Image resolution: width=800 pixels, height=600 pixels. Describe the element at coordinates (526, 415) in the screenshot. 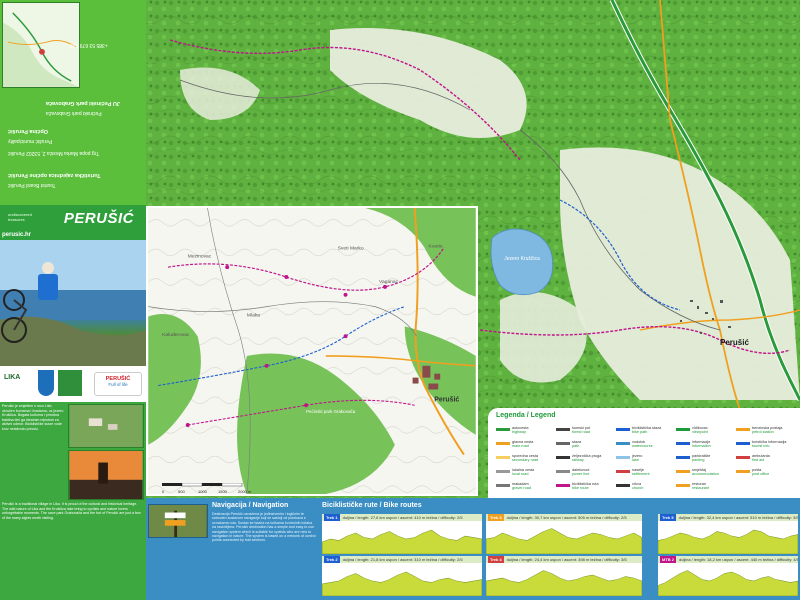

I see `legend-title: Legenda / Legend` at that location.